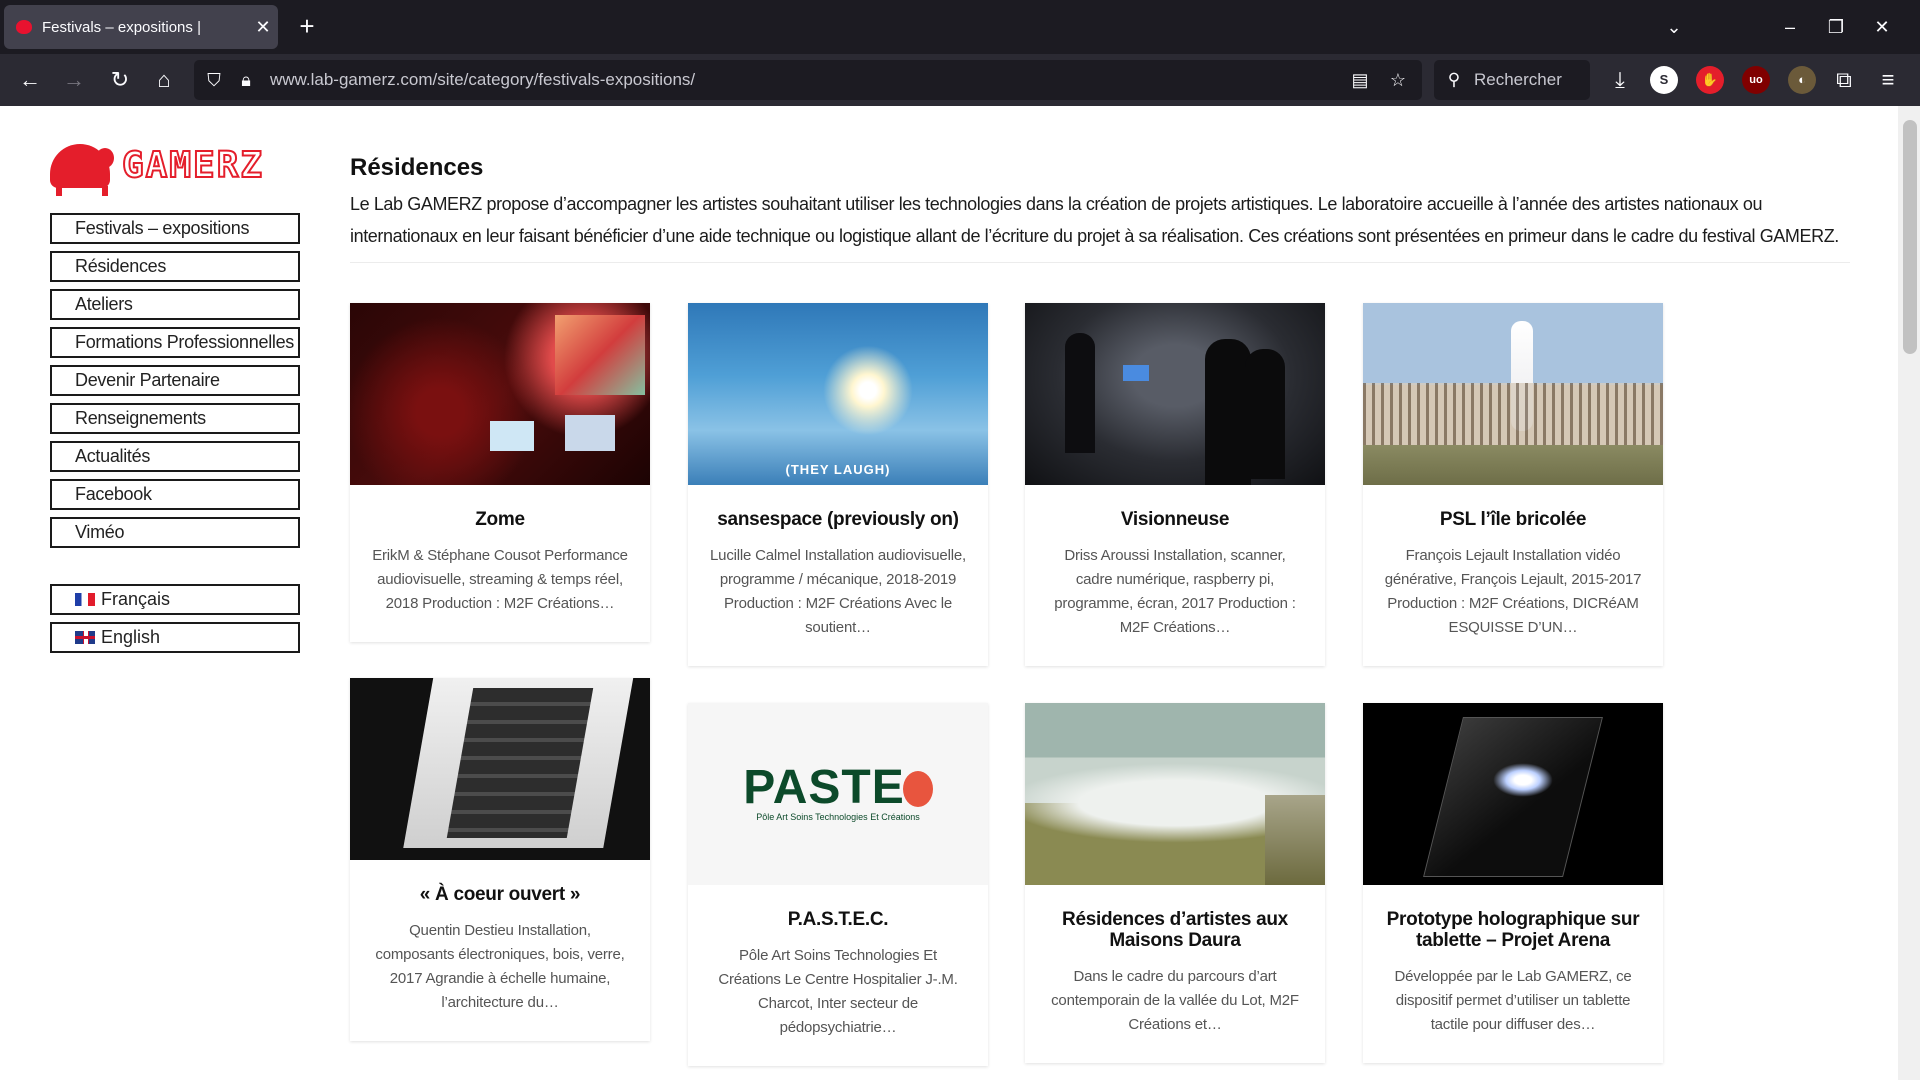 This screenshot has height=1080, width=1920. What do you see at coordinates (307, 27) in the screenshot?
I see `new-tab-button: +` at bounding box center [307, 27].